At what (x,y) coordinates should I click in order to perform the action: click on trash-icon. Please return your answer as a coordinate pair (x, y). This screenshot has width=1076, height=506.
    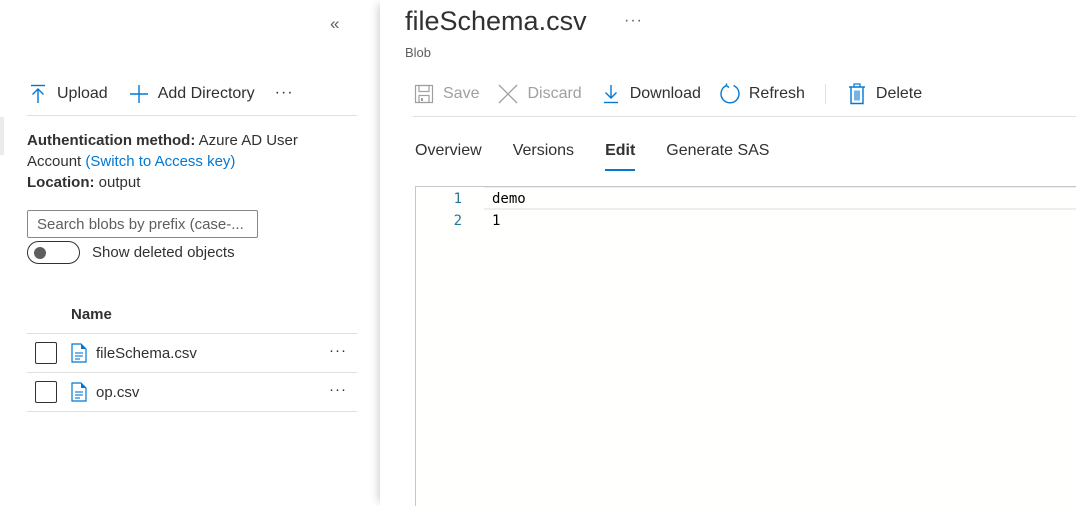
    Looking at the image, I should click on (857, 94).